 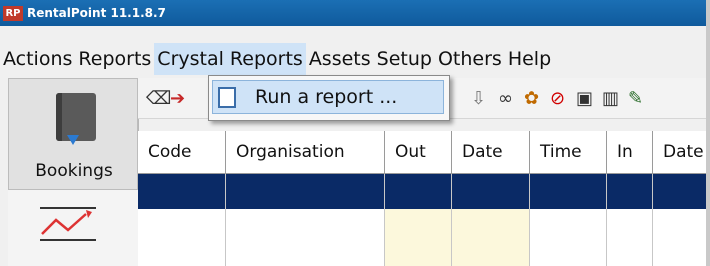 What do you see at coordinates (305, 152) in the screenshot?
I see `column-header-organisation: Organisation` at bounding box center [305, 152].